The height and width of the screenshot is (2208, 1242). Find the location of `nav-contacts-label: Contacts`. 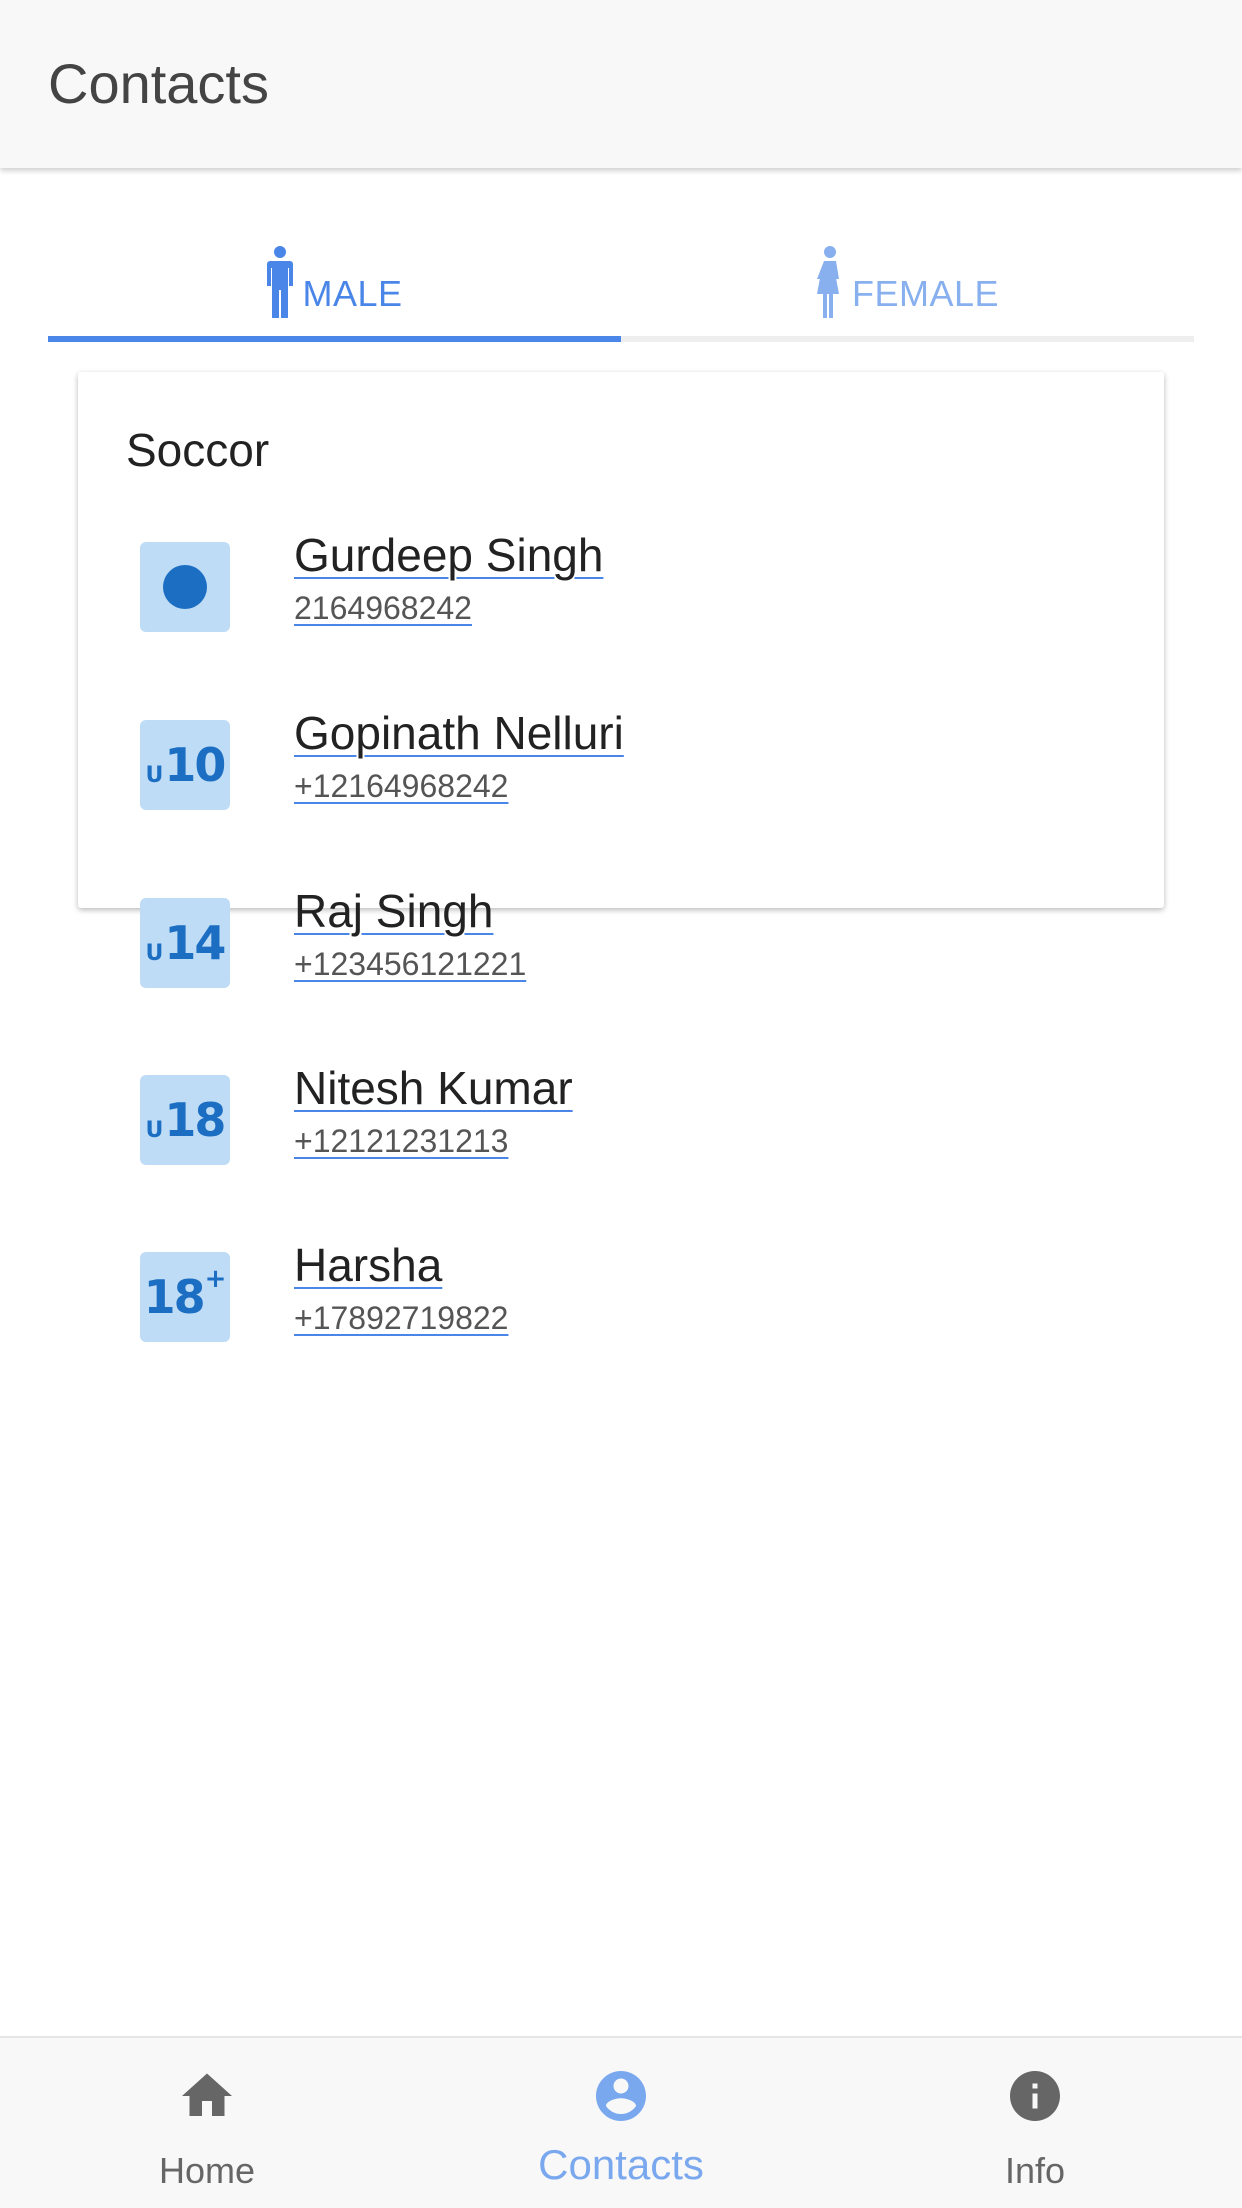

nav-contacts-label: Contacts is located at coordinates (621, 2164).